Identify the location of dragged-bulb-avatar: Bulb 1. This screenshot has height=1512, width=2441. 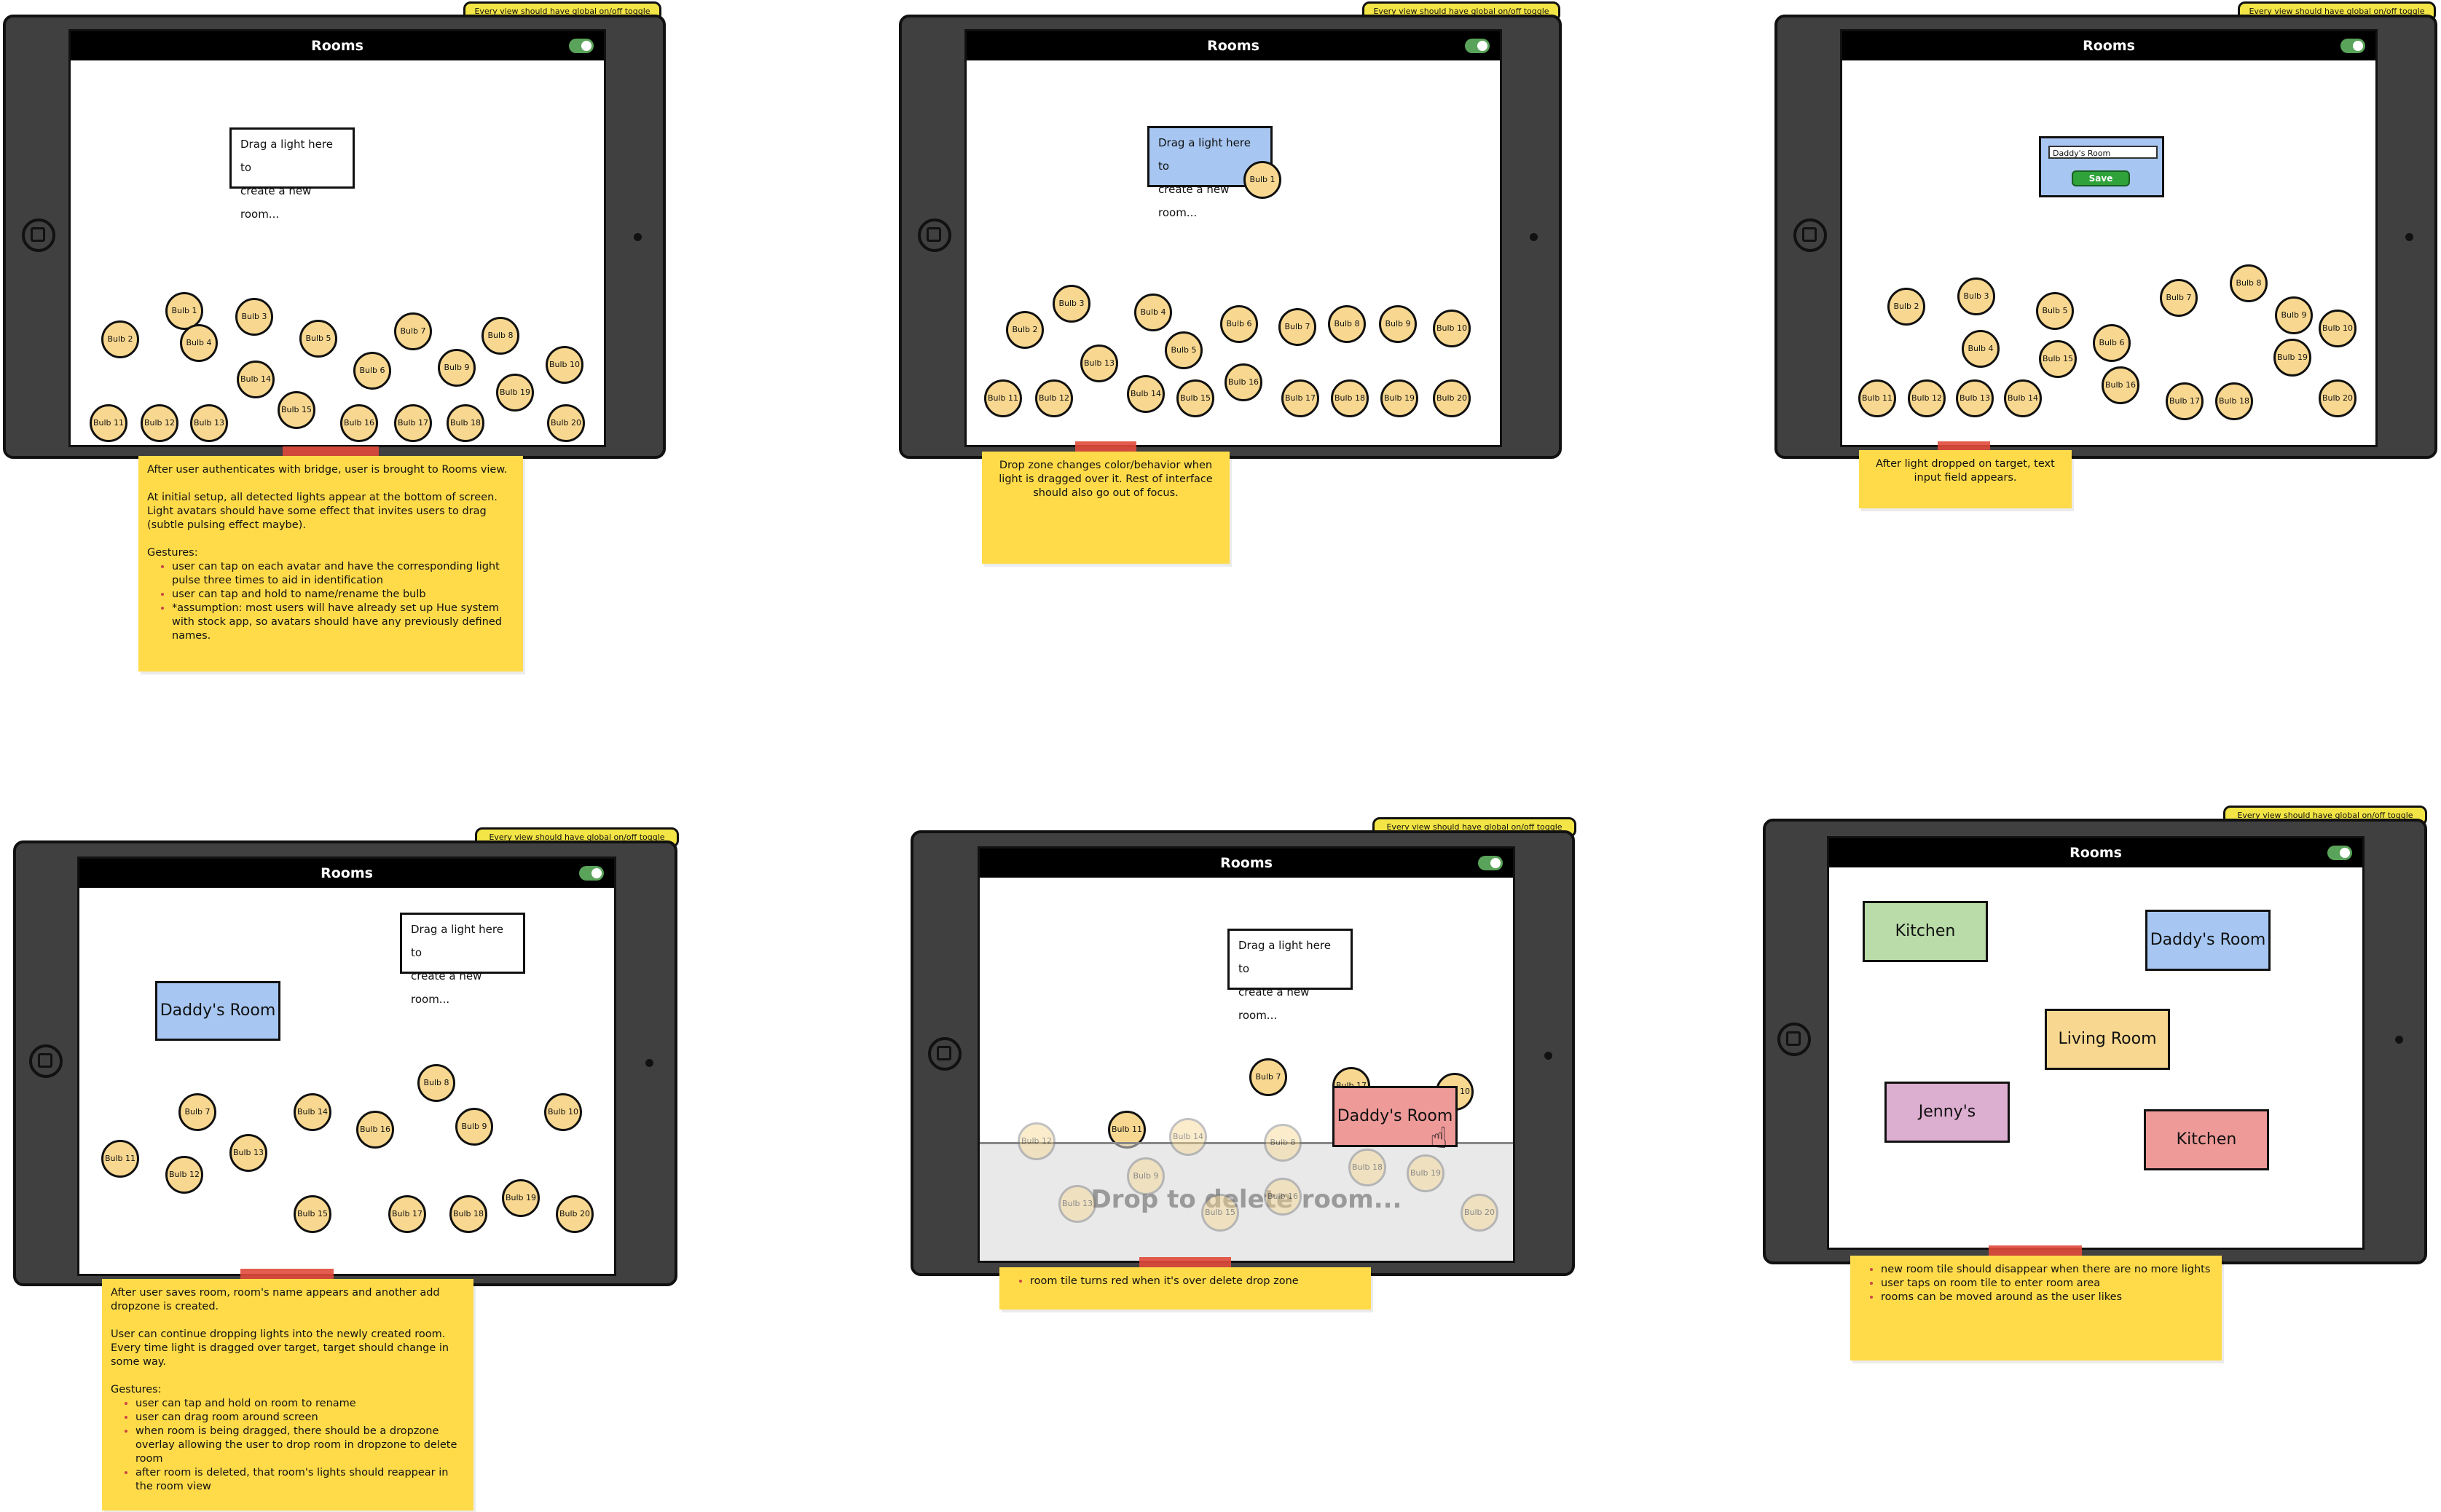
(1262, 180).